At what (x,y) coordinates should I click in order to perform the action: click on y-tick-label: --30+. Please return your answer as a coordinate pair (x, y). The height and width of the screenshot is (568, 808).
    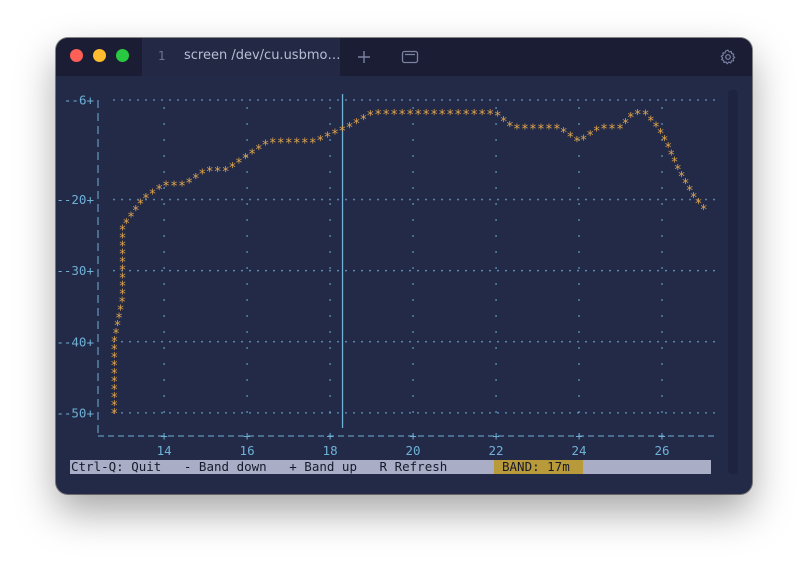
    Looking at the image, I should click on (75, 270).